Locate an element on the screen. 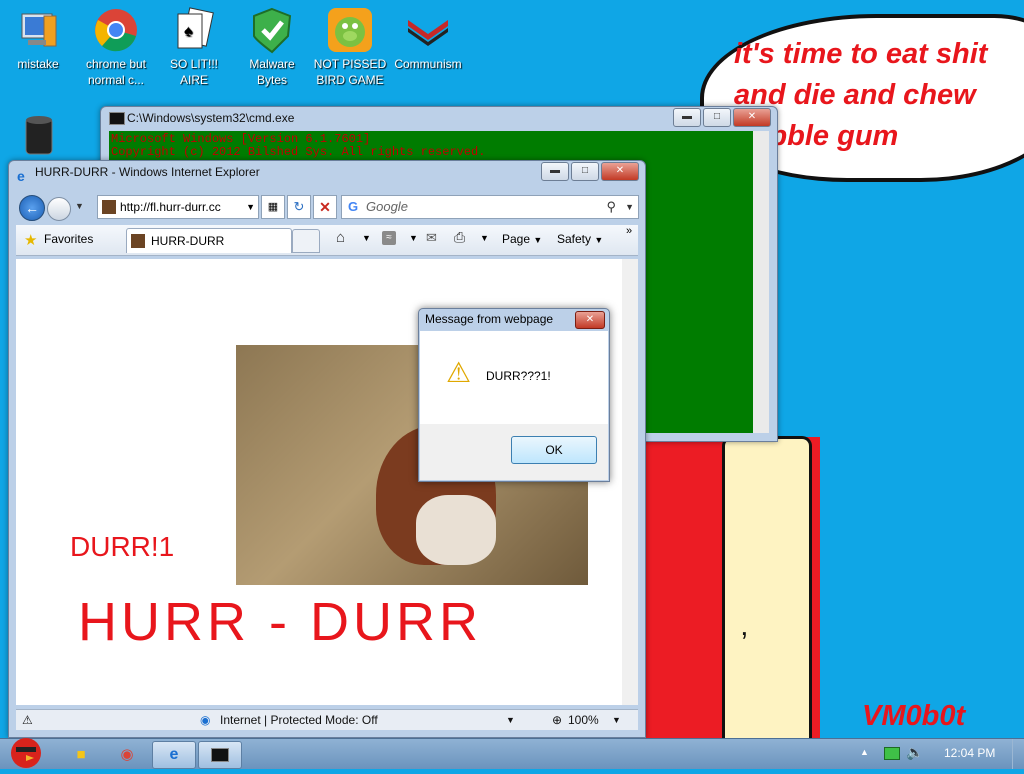 This screenshot has height=774, width=1024. taskbar-cmd is located at coordinates (220, 755).